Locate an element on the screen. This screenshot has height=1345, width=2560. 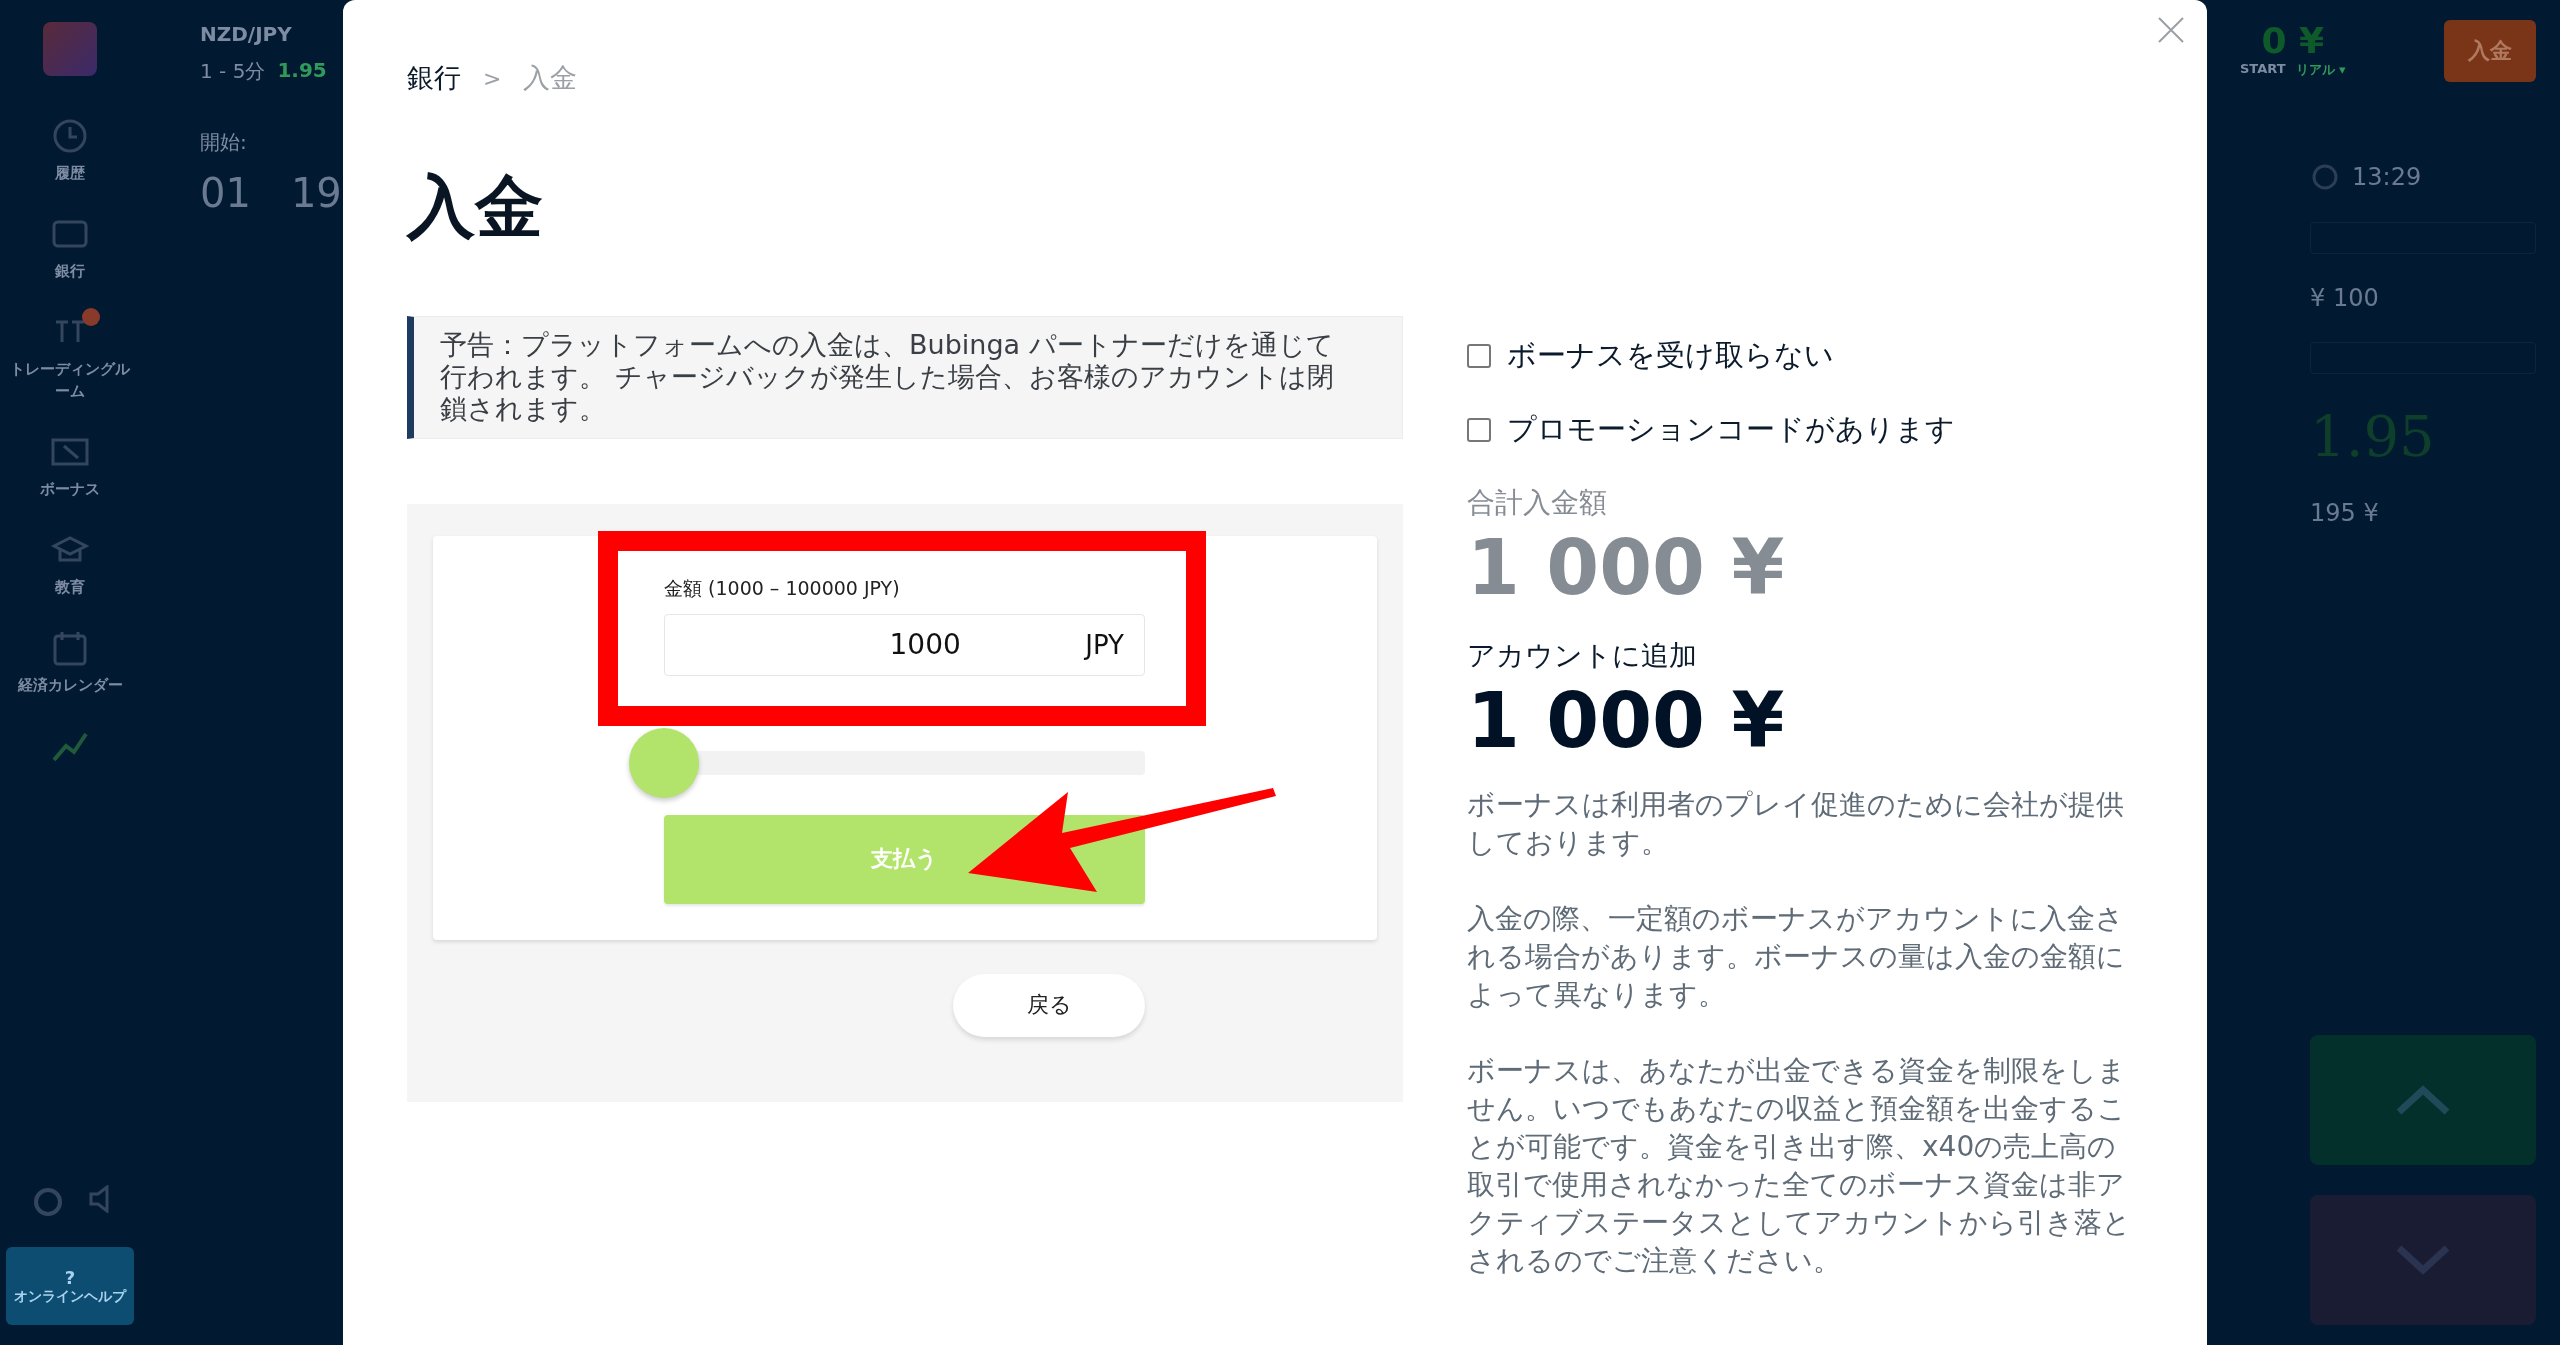
back-button: 戻る is located at coordinates (1049, 1005).